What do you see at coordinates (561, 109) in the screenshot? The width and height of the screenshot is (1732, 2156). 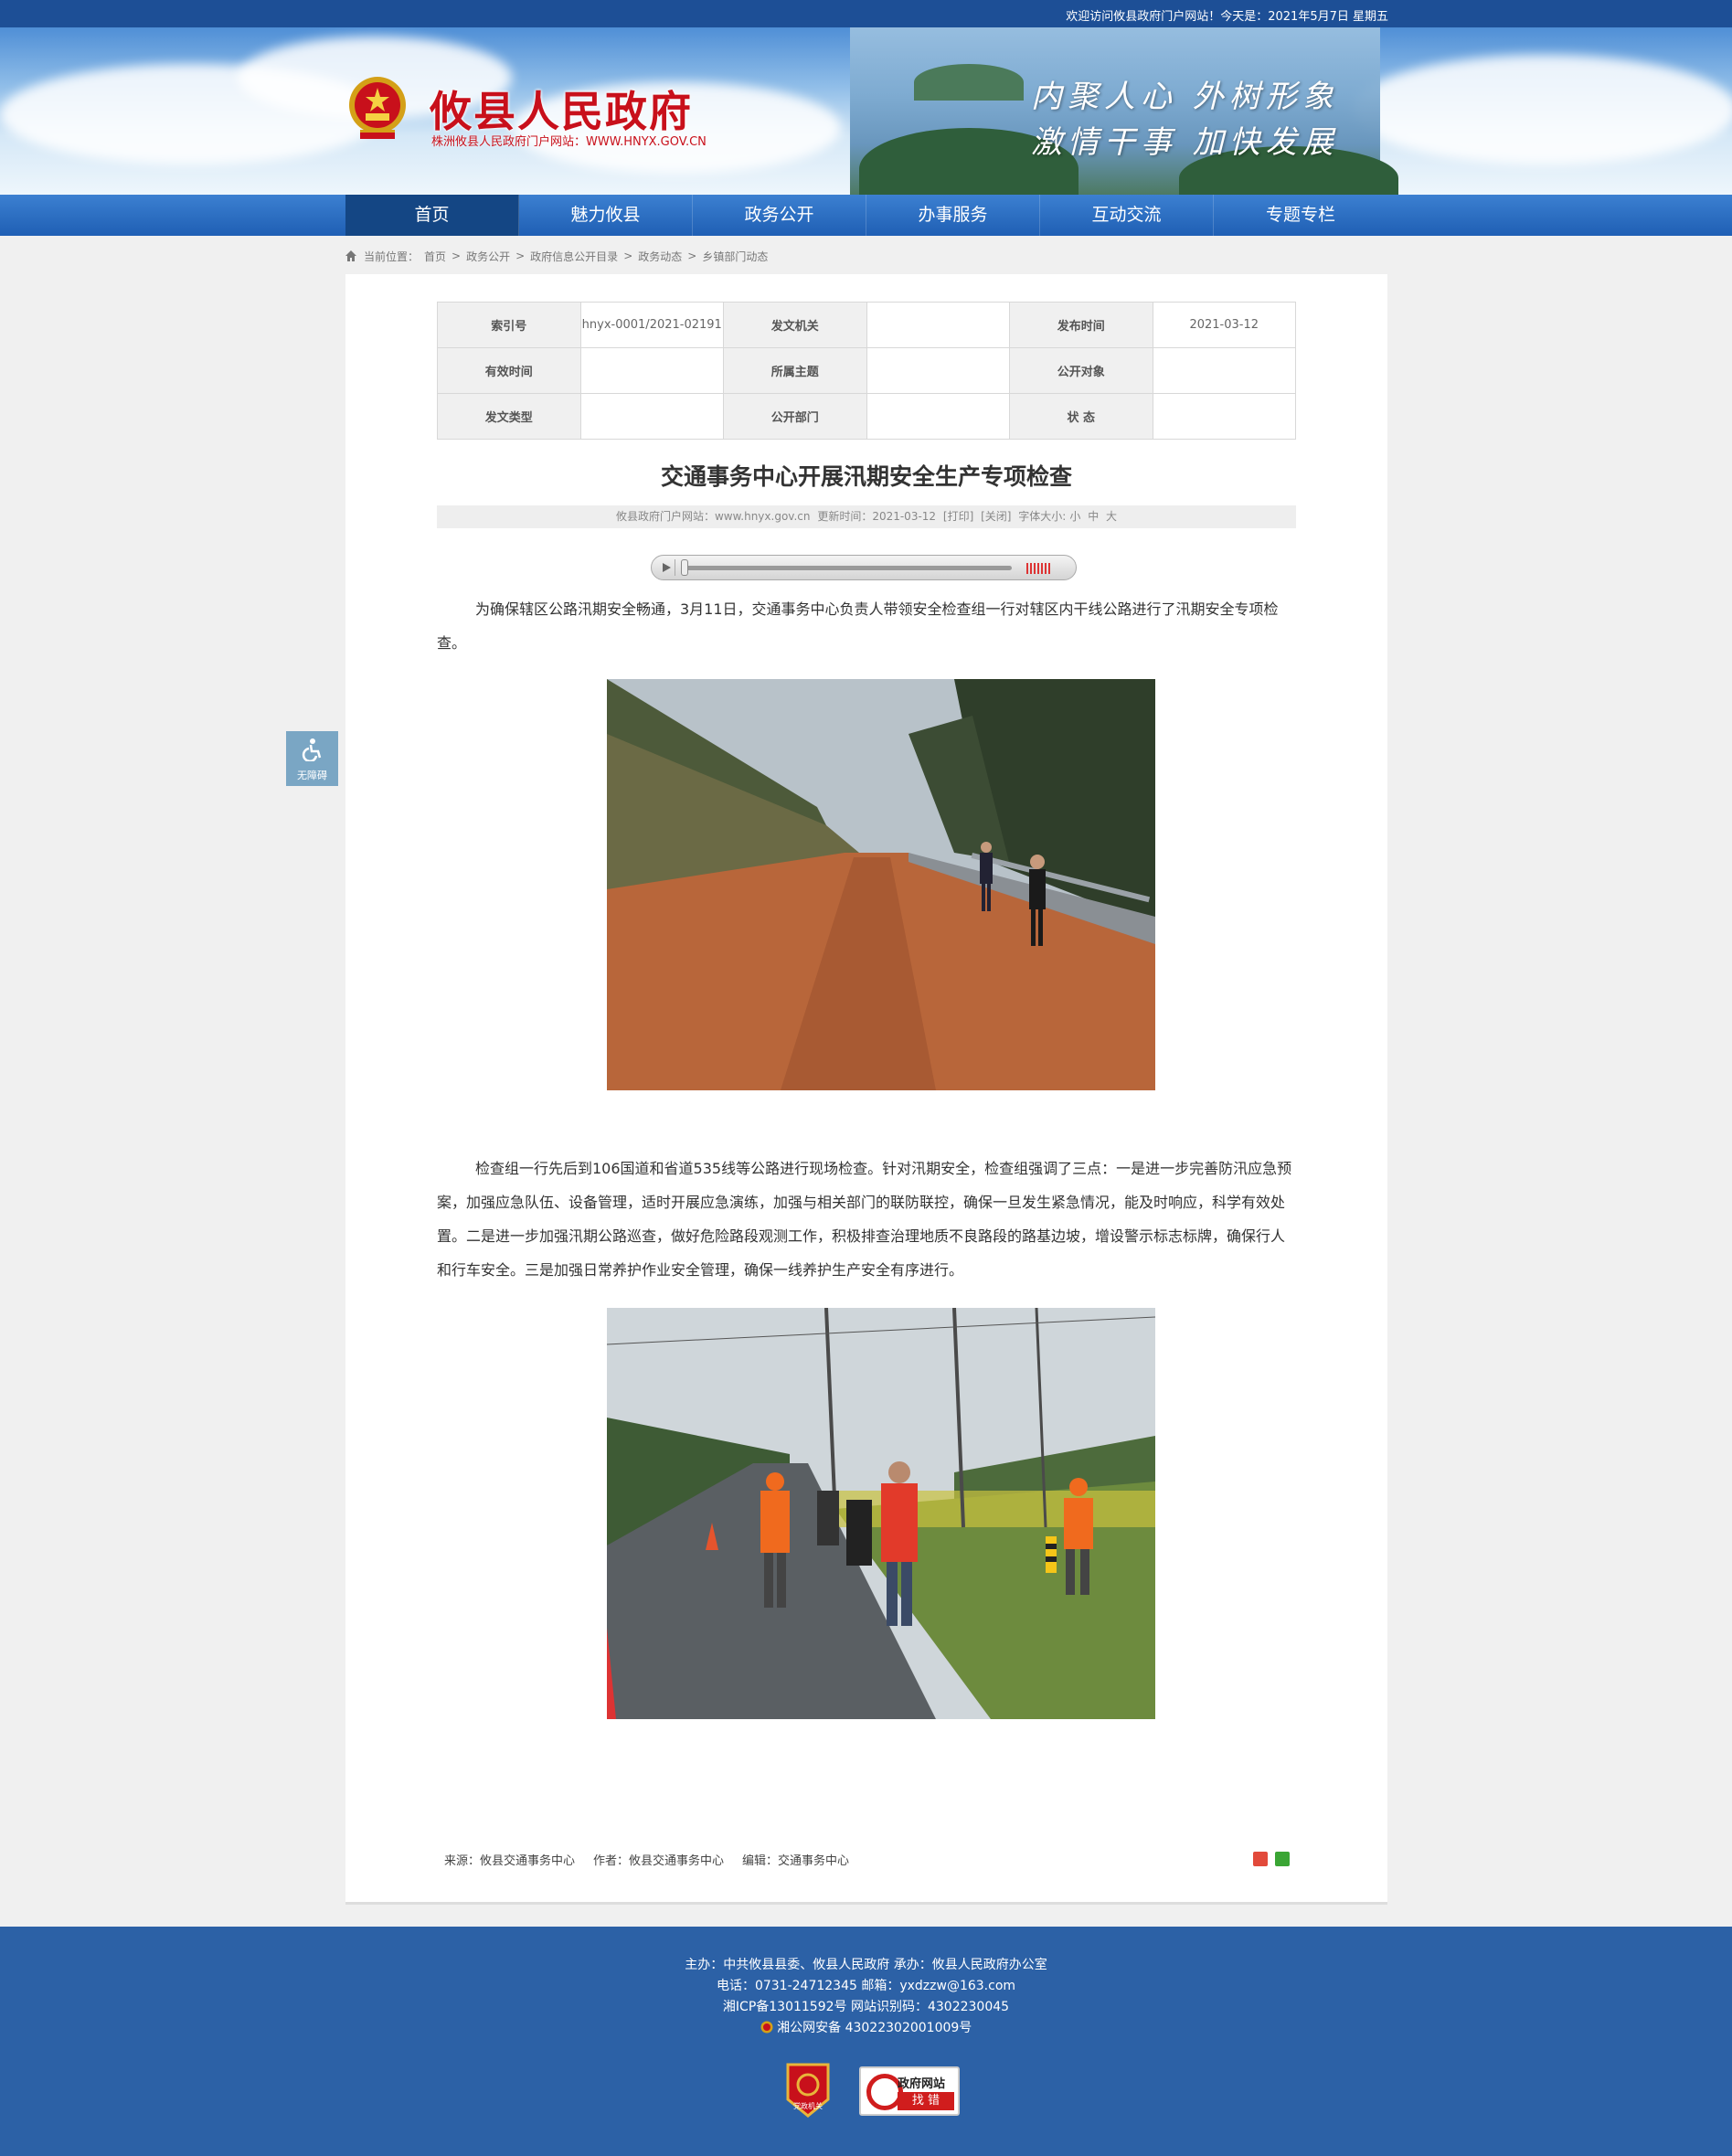 I see `site-title: 攸县人民政府` at bounding box center [561, 109].